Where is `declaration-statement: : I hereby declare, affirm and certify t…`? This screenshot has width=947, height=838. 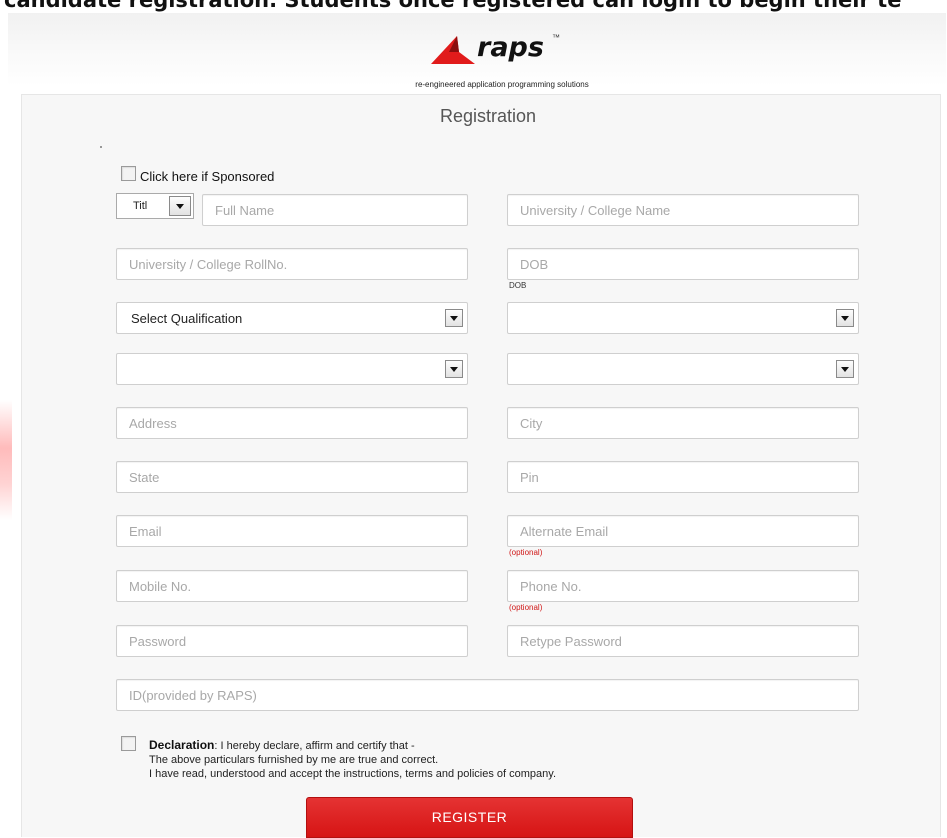 declaration-statement: : I hereby declare, affirm and certify t… is located at coordinates (314, 746).